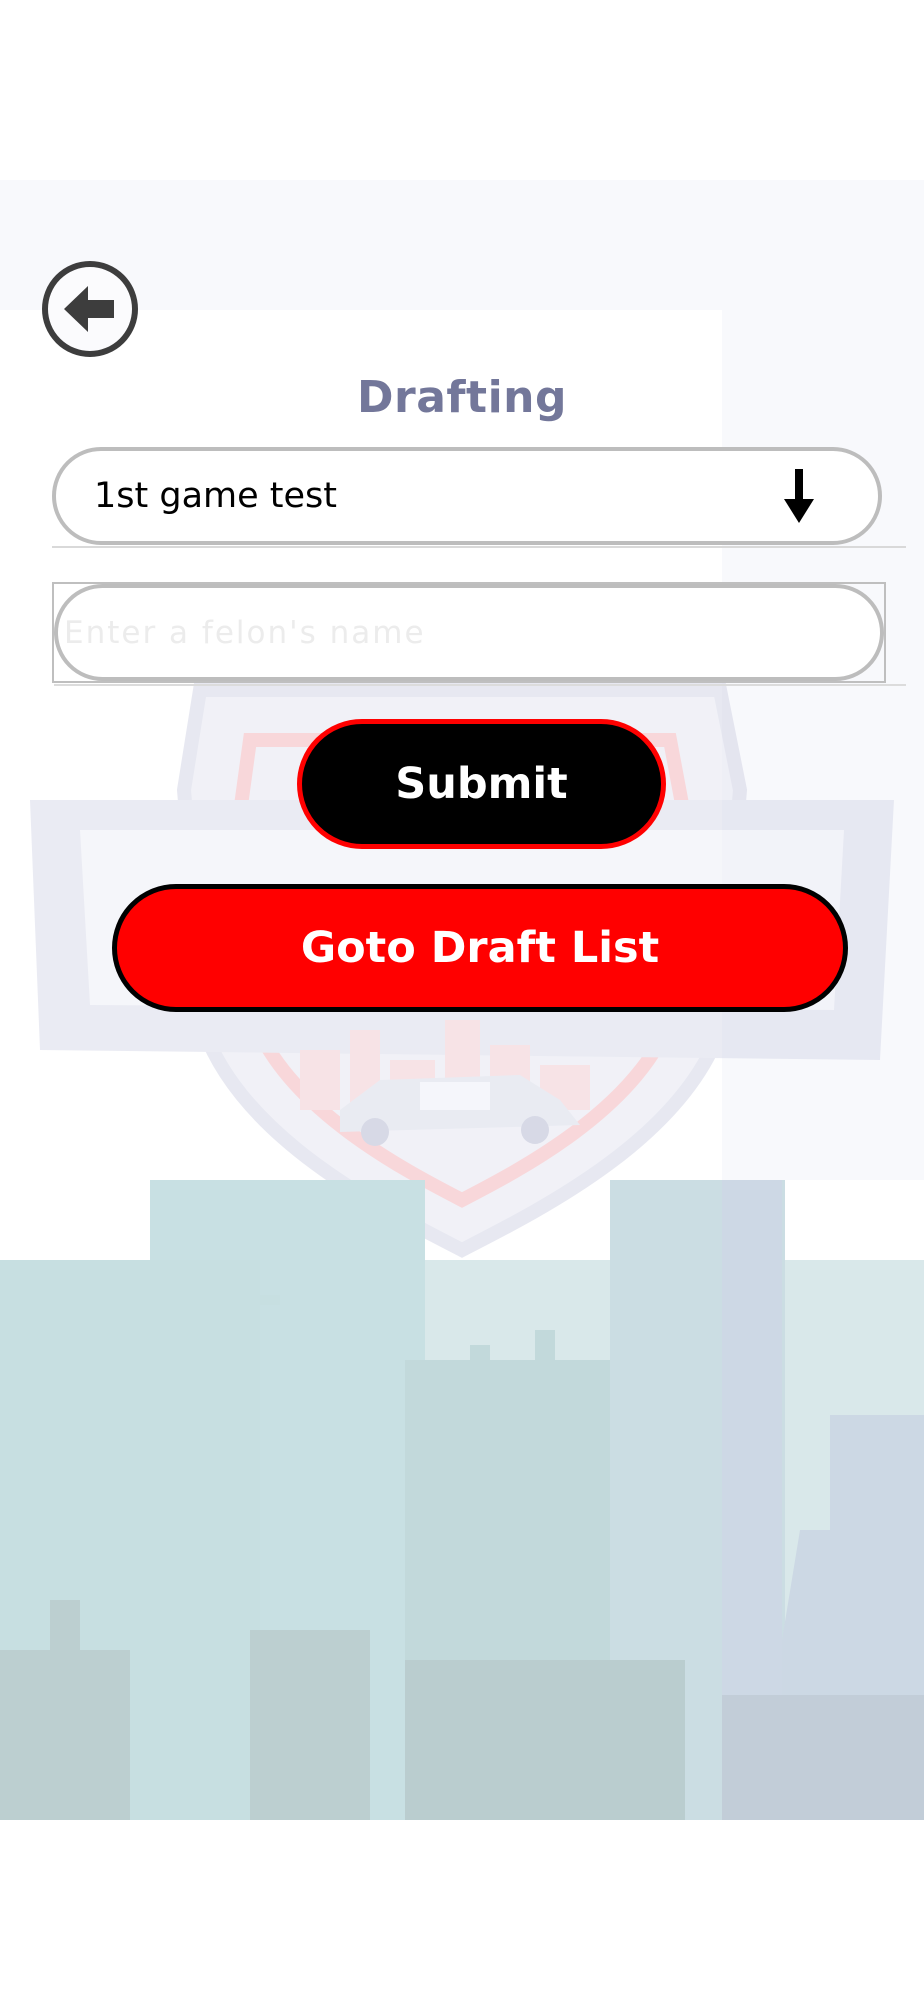 This screenshot has width=924, height=2000. What do you see at coordinates (469, 632) in the screenshot?
I see `felon-name-input` at bounding box center [469, 632].